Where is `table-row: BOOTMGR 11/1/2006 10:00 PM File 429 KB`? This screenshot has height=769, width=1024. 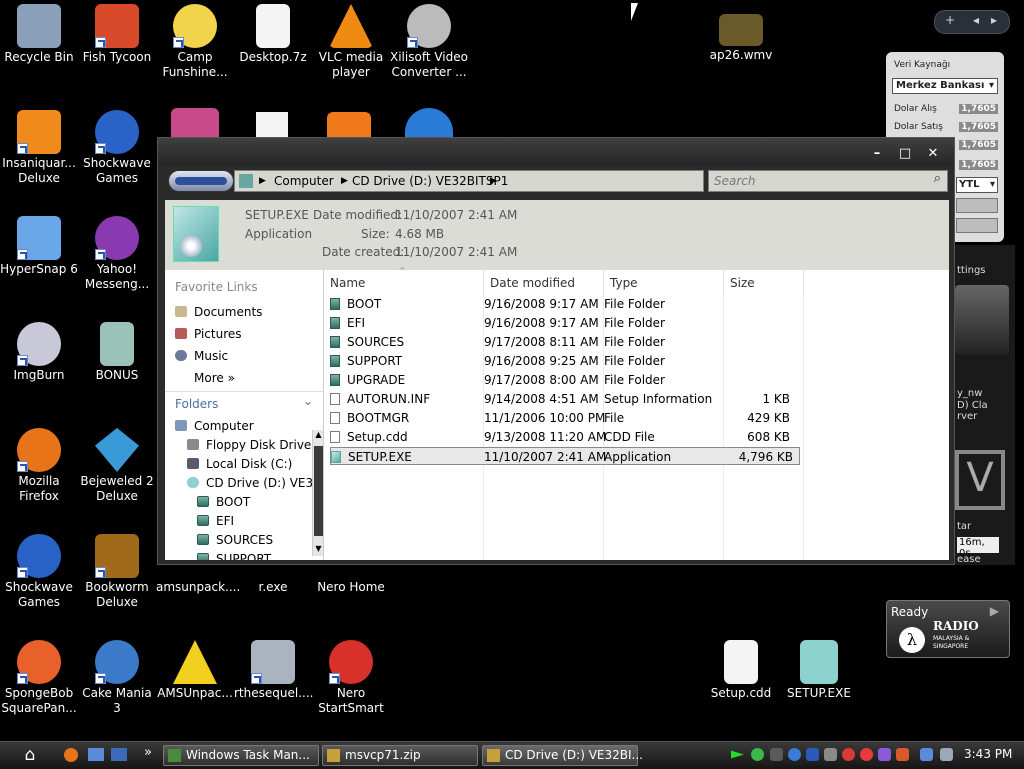 table-row: BOOTMGR 11/1/2006 10:00 PM File 429 KB is located at coordinates (565, 418).